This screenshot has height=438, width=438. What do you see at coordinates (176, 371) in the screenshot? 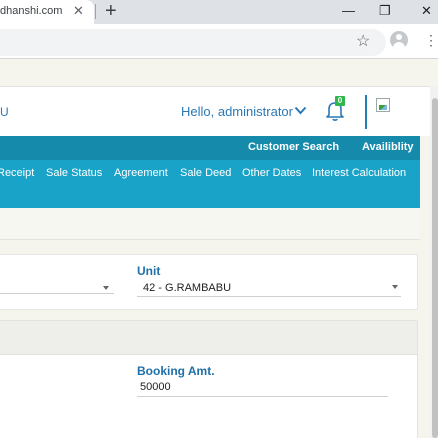
I see `booking-amount-label: Booking Amt.` at bounding box center [176, 371].